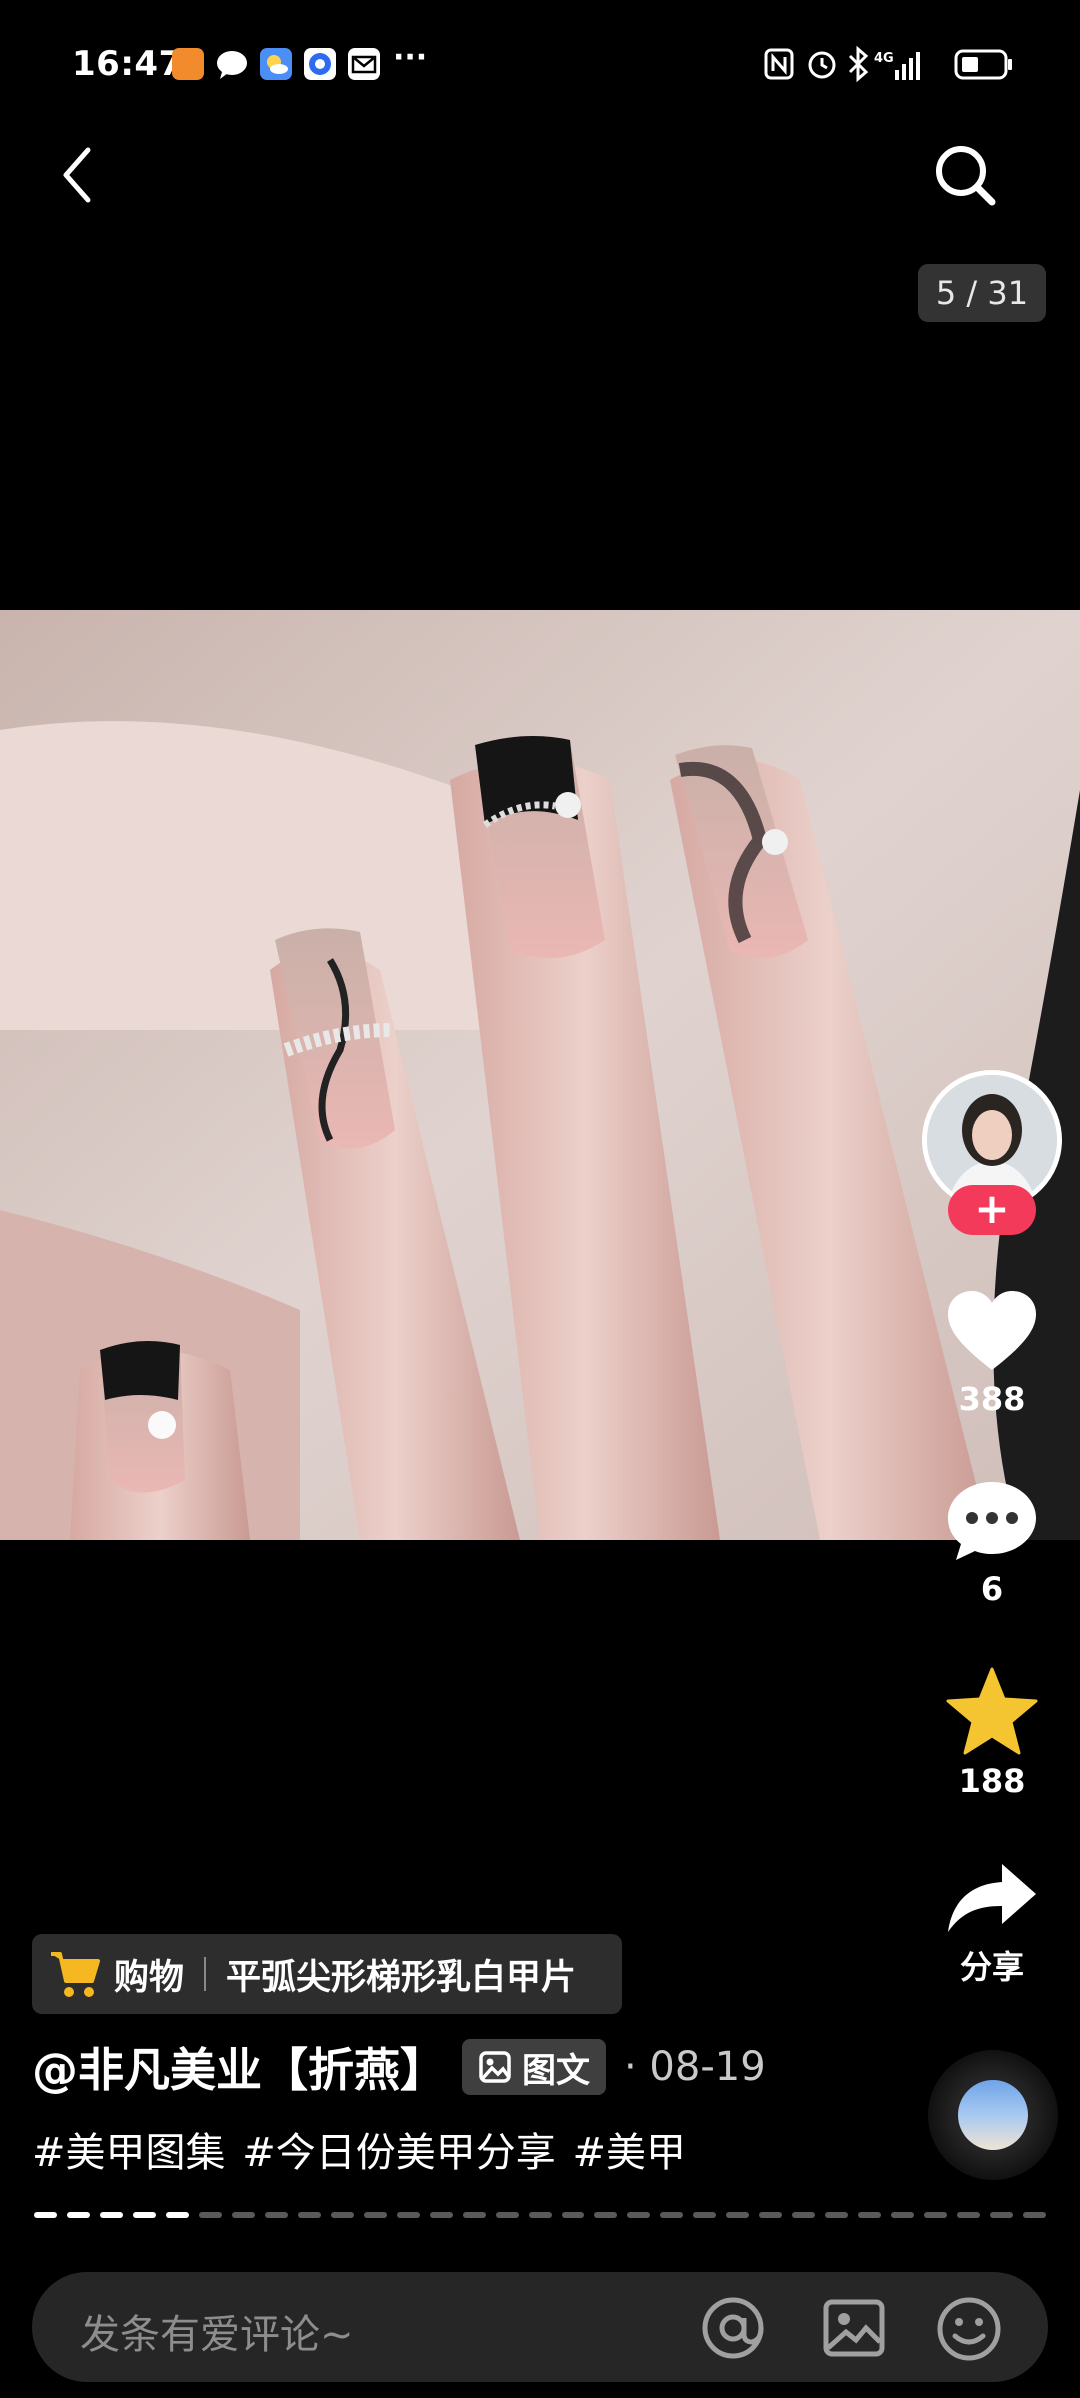 This screenshot has height=2398, width=1080. I want to click on favorite-button: 188, so click(992, 1733).